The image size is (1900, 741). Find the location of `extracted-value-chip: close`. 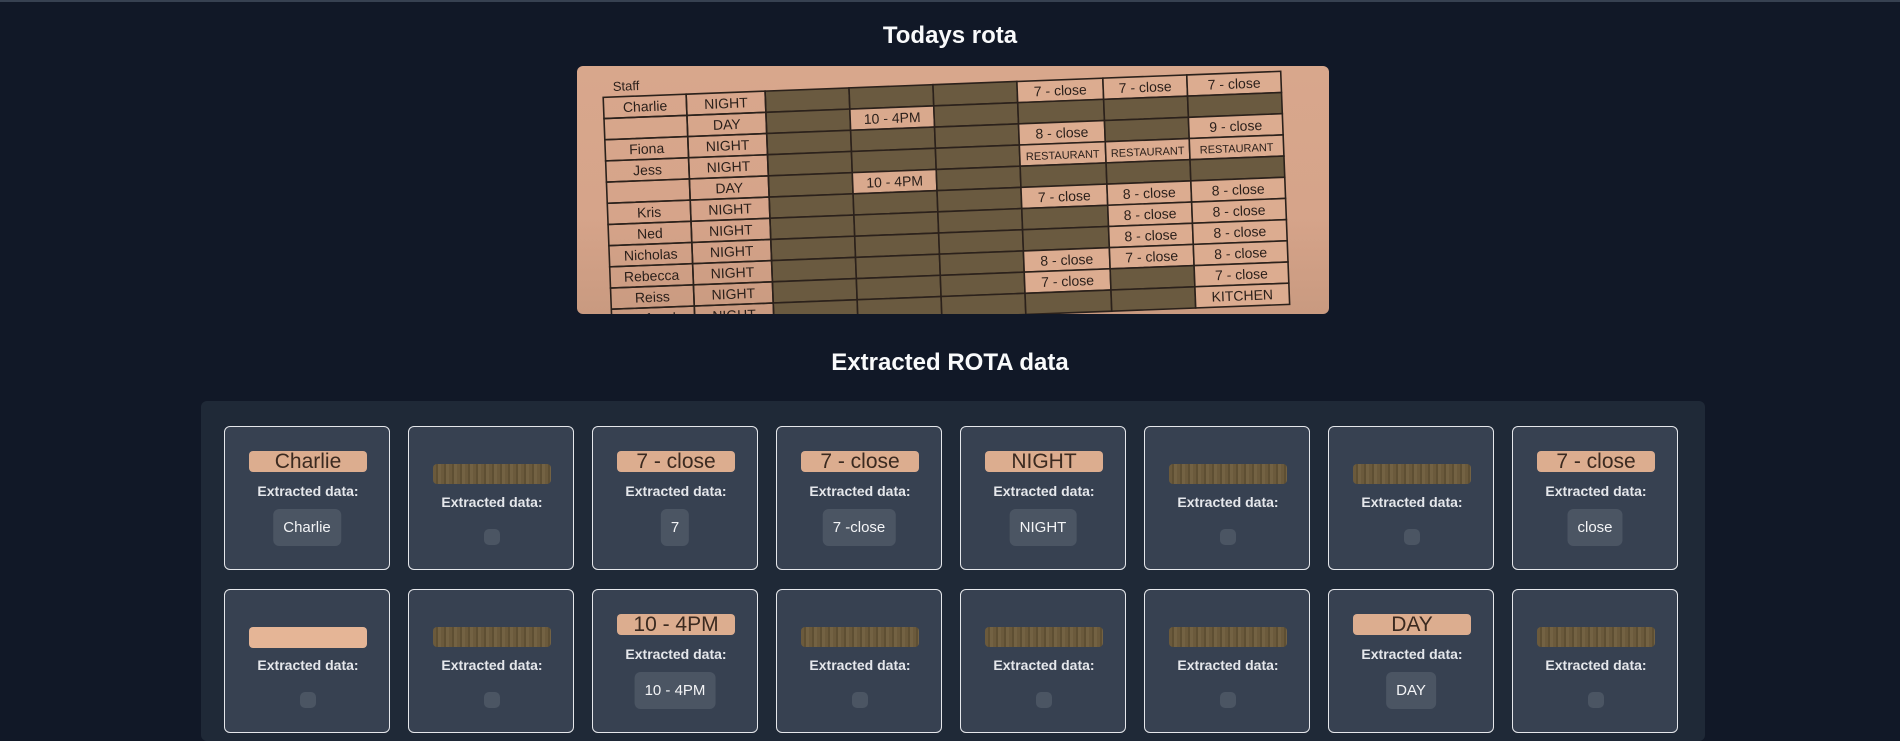

extracted-value-chip: close is located at coordinates (1595, 527).